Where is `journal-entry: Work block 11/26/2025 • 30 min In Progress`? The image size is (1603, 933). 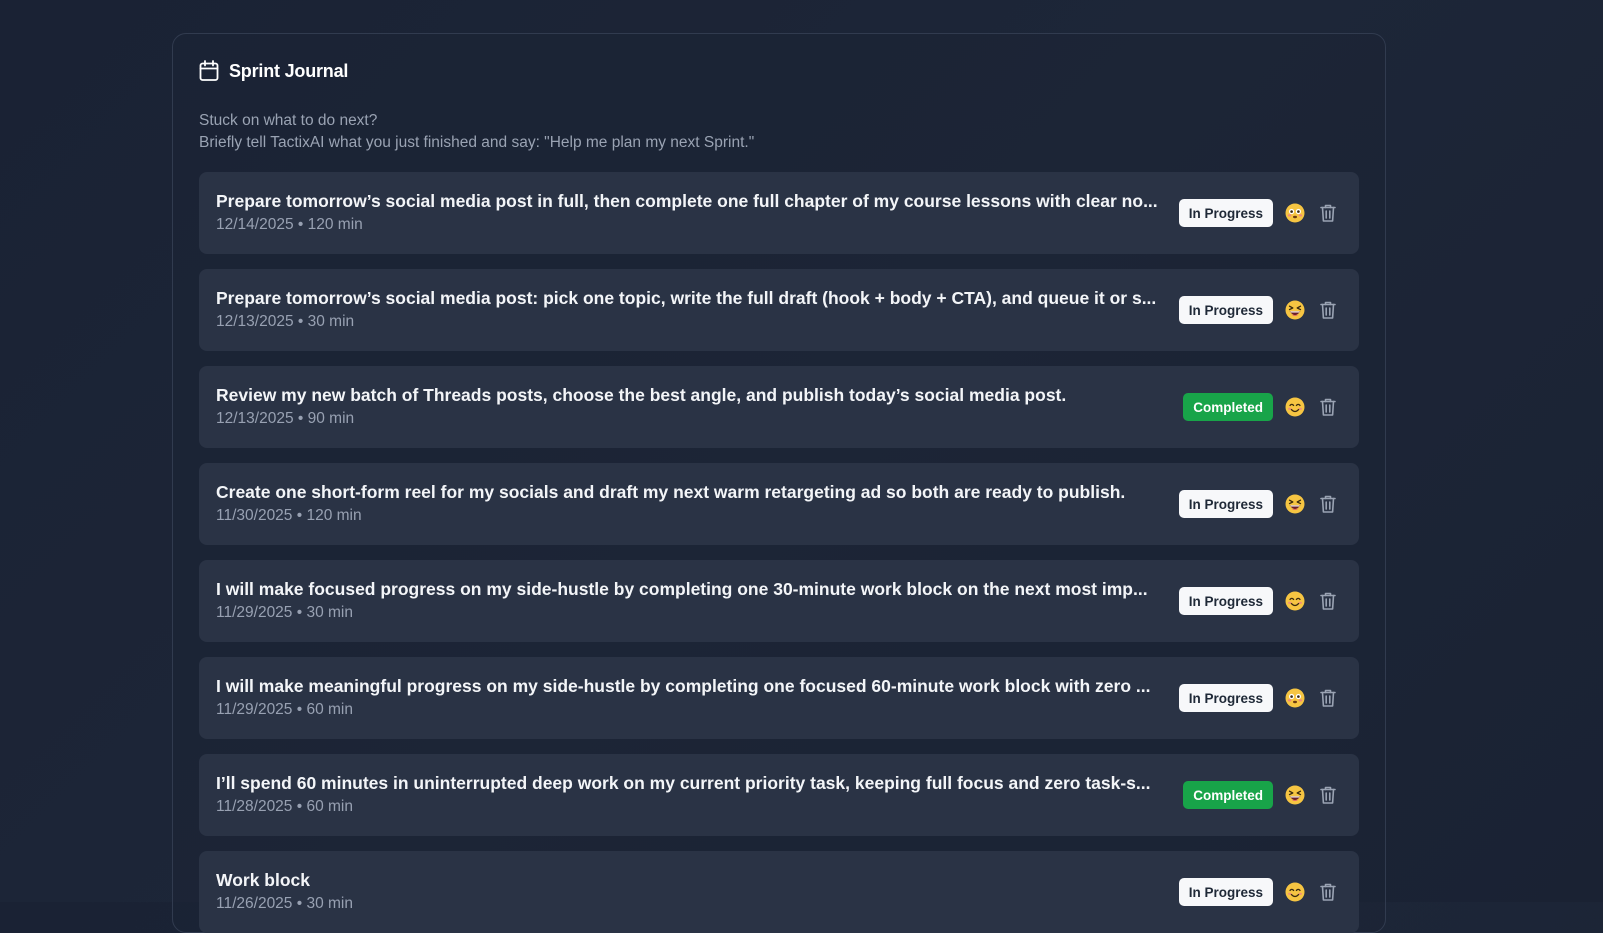 journal-entry: Work block 11/26/2025 • 30 min In Progress is located at coordinates (779, 892).